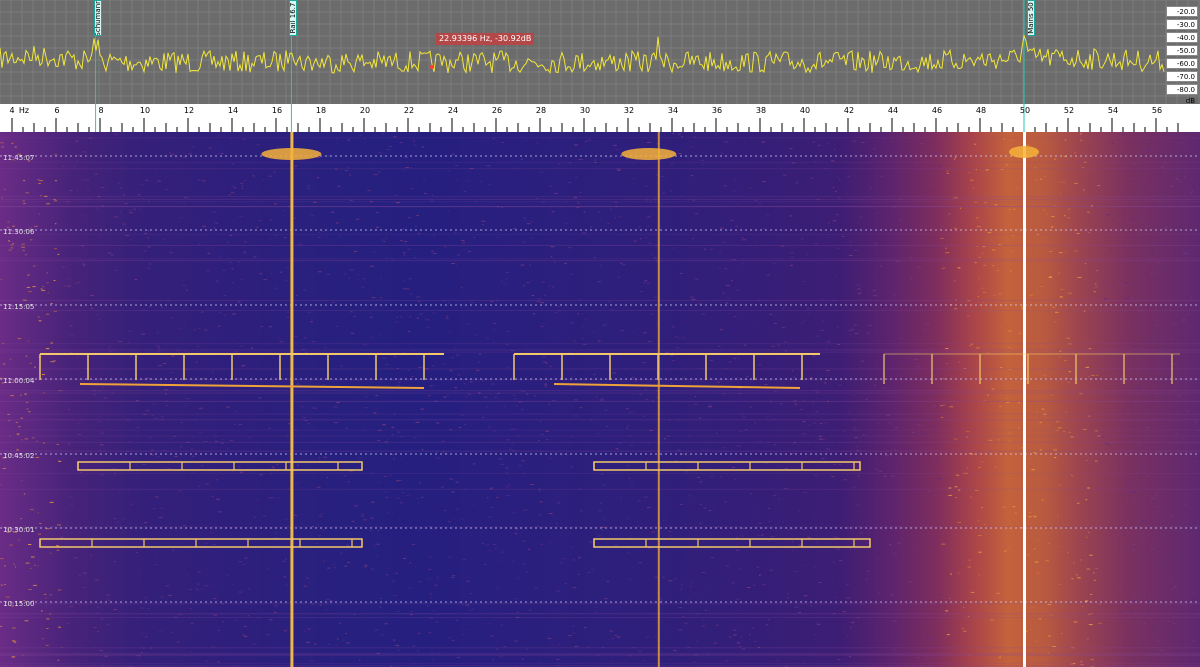  What do you see at coordinates (19, 307) in the screenshot?
I see `time-label: 11:15:05` at bounding box center [19, 307].